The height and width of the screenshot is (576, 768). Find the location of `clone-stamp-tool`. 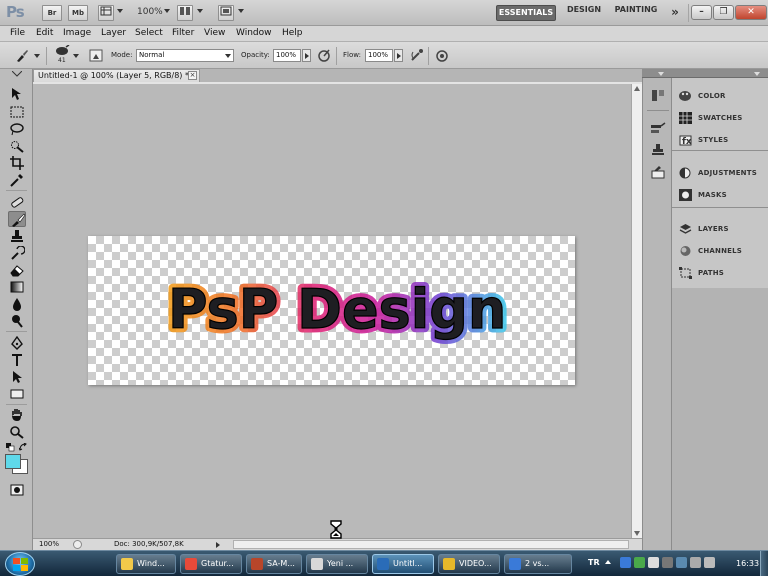

clone-stamp-tool is located at coordinates (17, 236).